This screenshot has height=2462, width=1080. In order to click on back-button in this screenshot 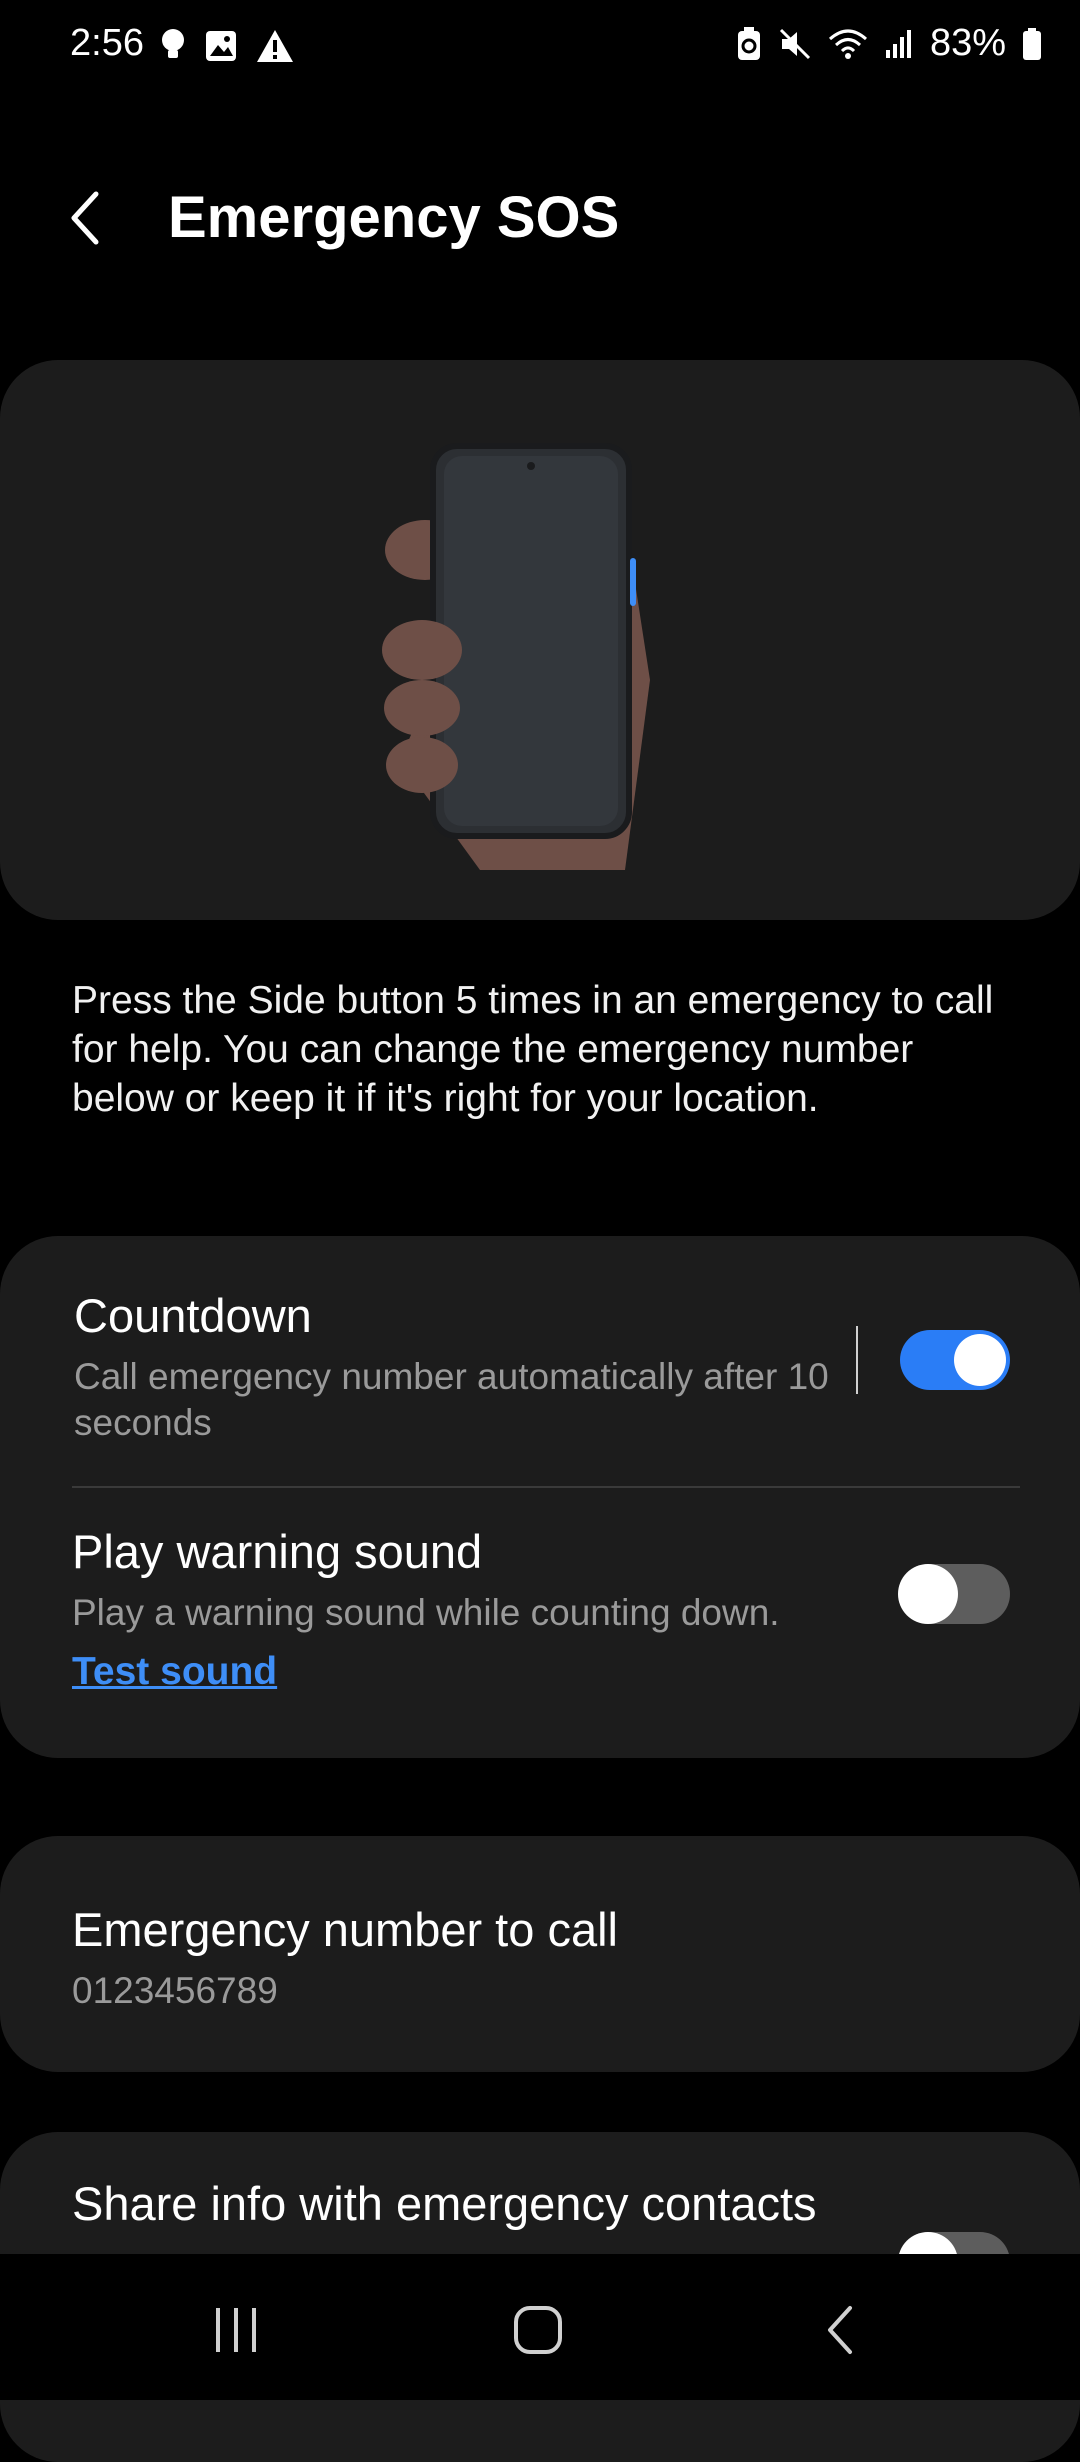, I will do `click(90, 218)`.